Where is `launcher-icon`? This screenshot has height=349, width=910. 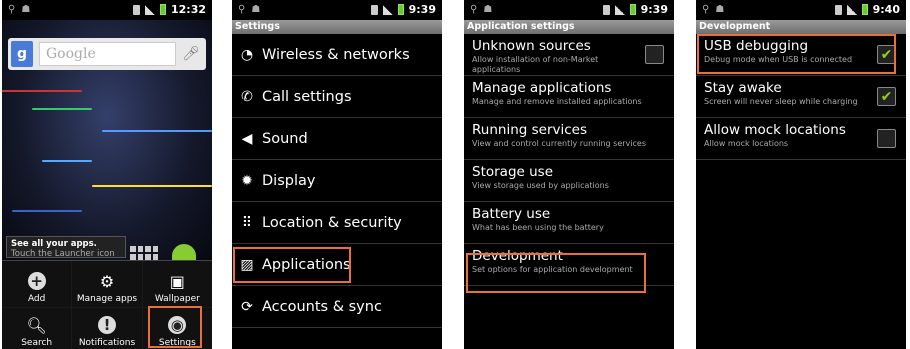
launcher-icon is located at coordinates (144, 253).